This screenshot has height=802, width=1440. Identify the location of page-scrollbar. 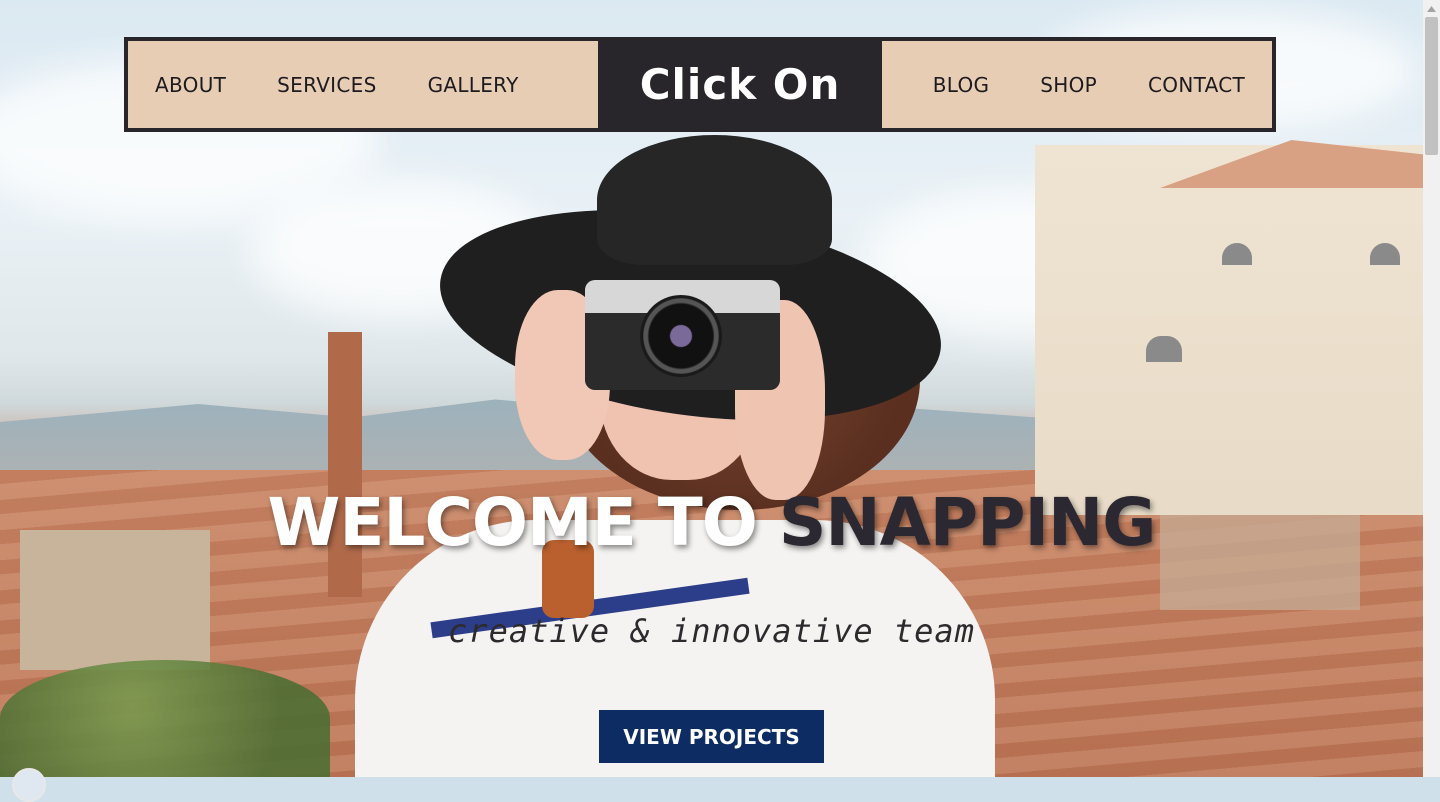
(1431, 388).